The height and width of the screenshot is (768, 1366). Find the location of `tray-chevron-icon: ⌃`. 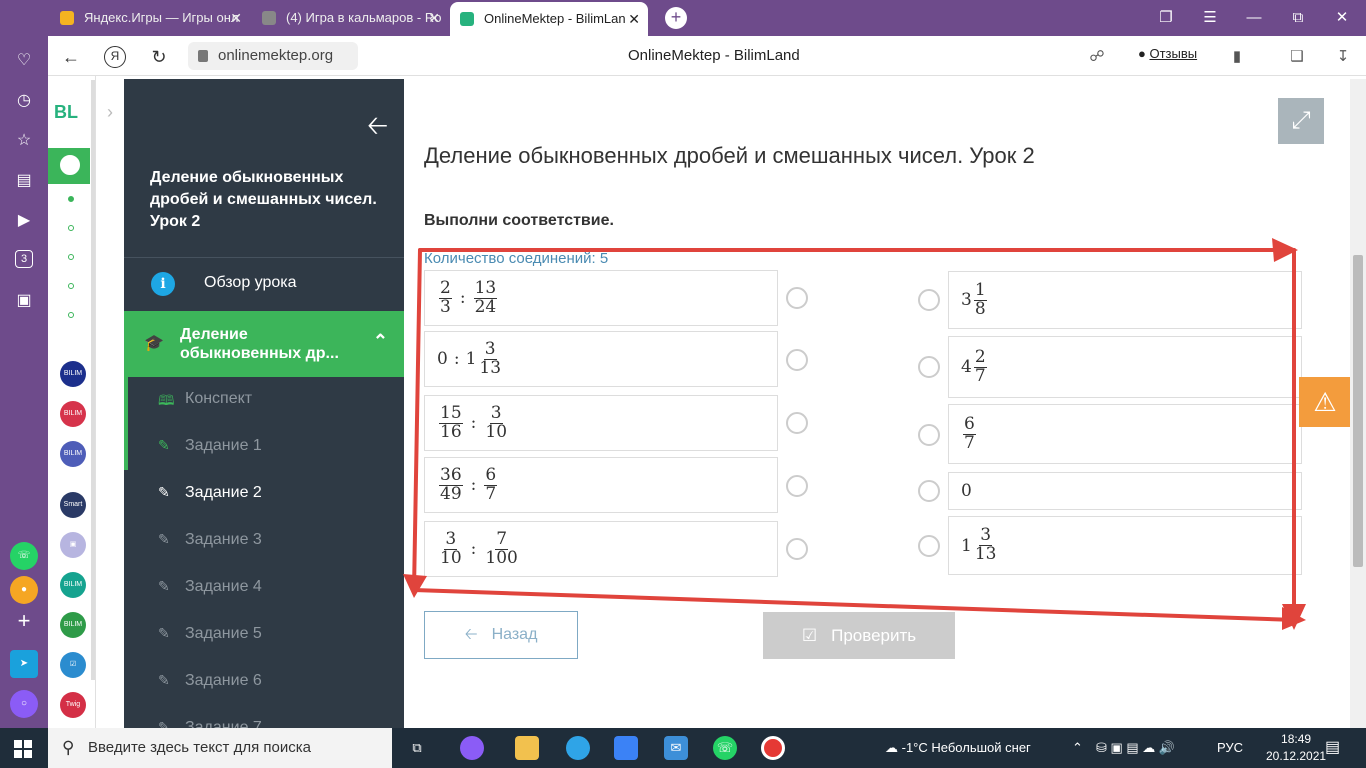

tray-chevron-icon: ⌃ is located at coordinates (1077, 748).